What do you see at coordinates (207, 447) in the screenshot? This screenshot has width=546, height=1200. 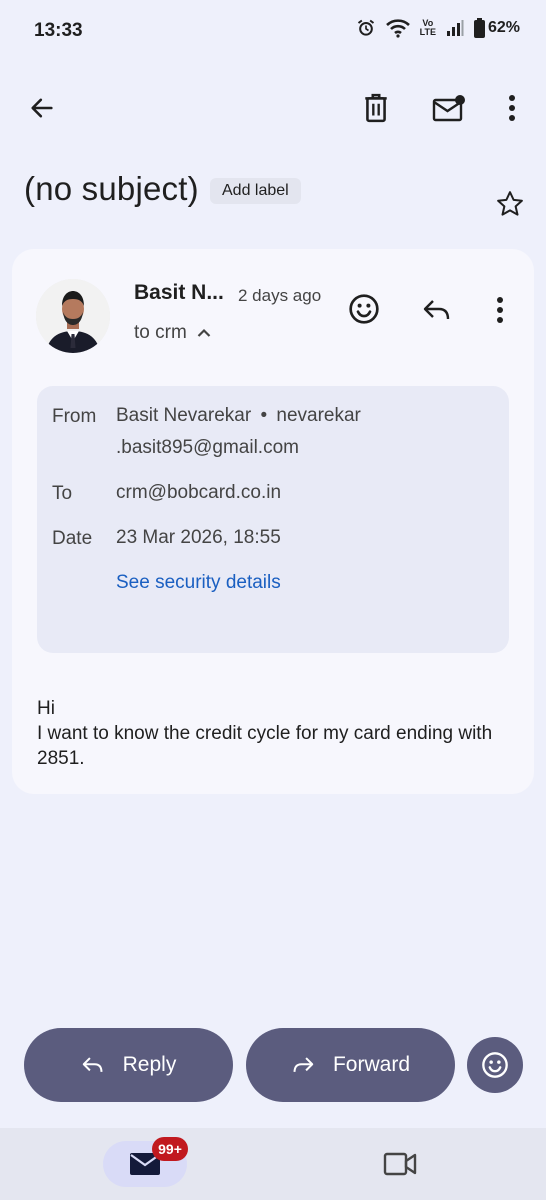 I see `from-email-part2: .basit895@gmail.com` at bounding box center [207, 447].